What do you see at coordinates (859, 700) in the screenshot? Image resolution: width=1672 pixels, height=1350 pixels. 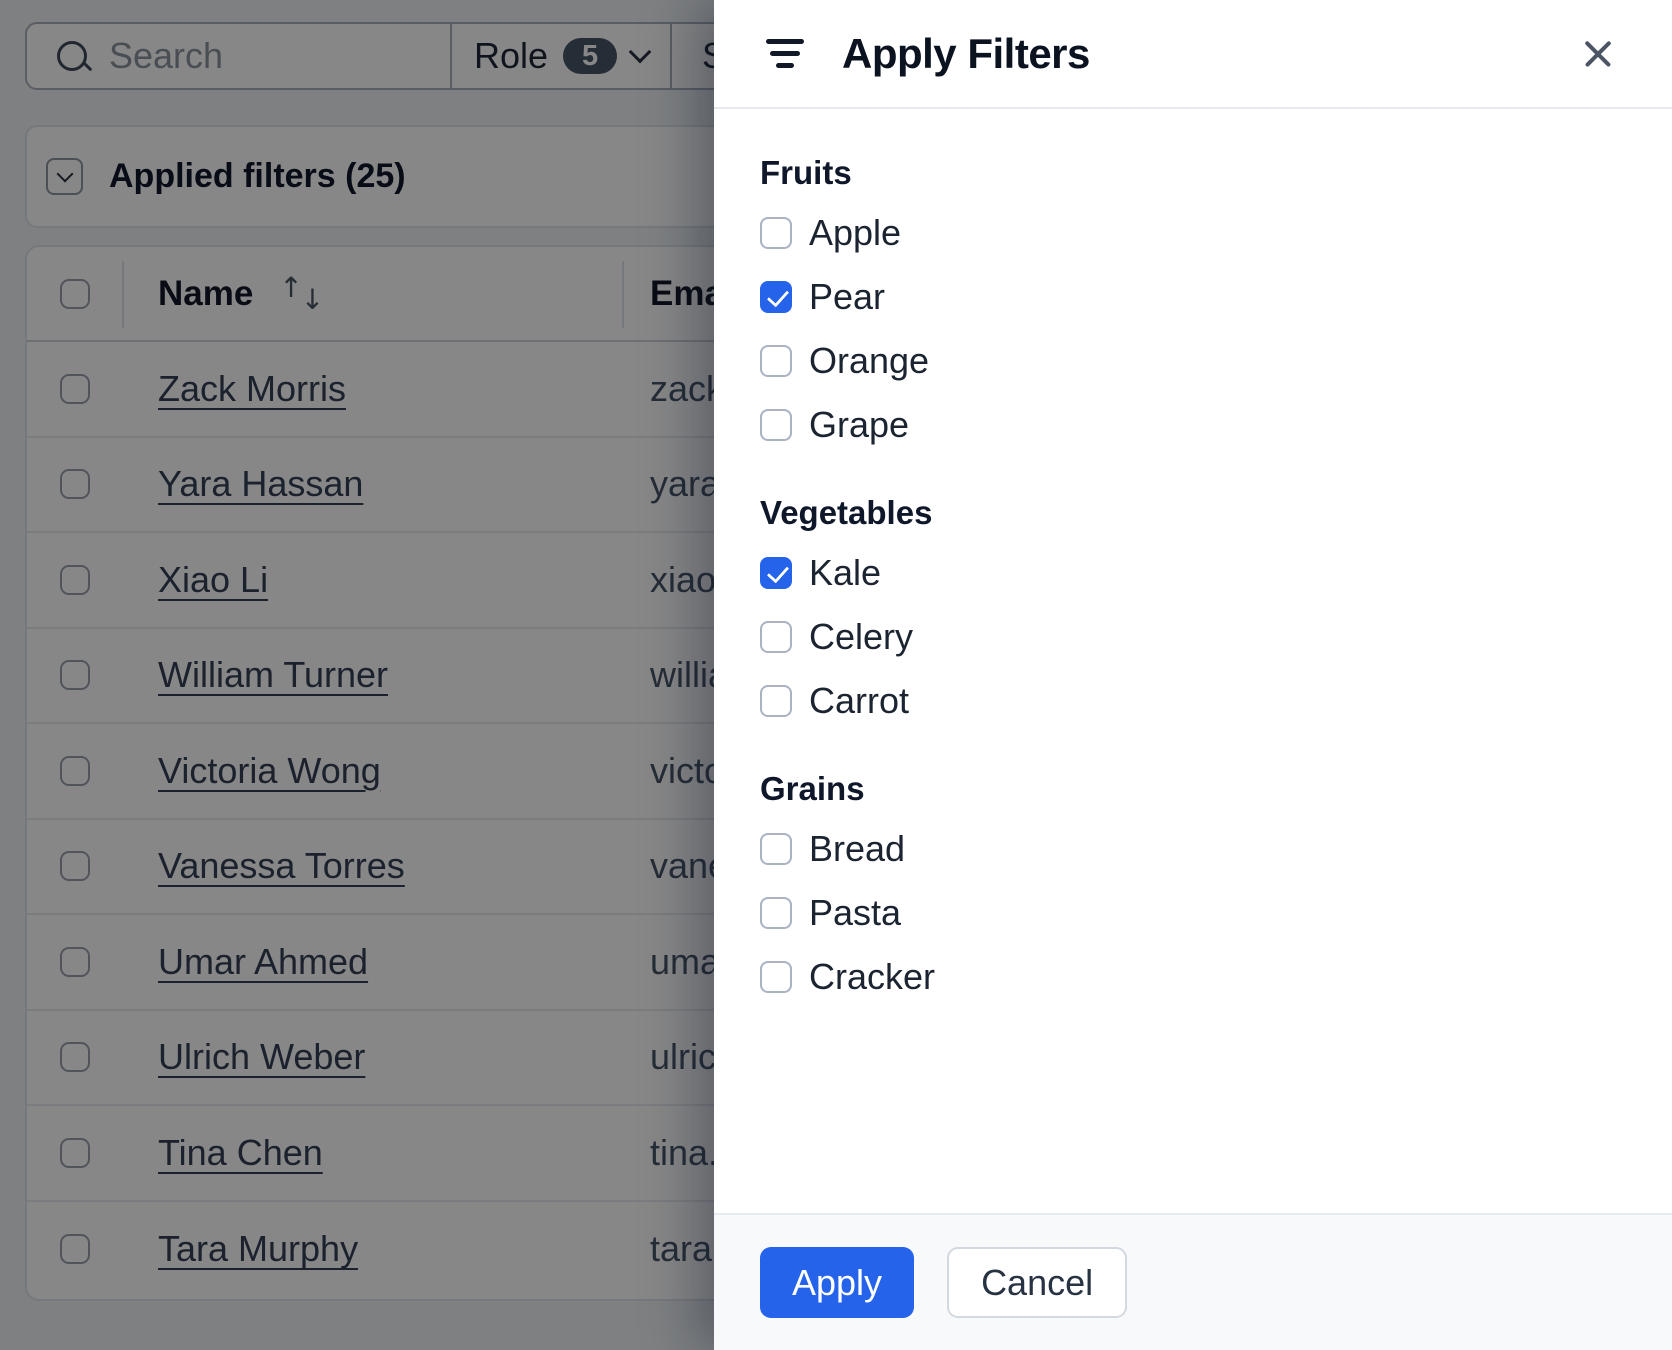 I see `filter-option-label: Carrot` at bounding box center [859, 700].